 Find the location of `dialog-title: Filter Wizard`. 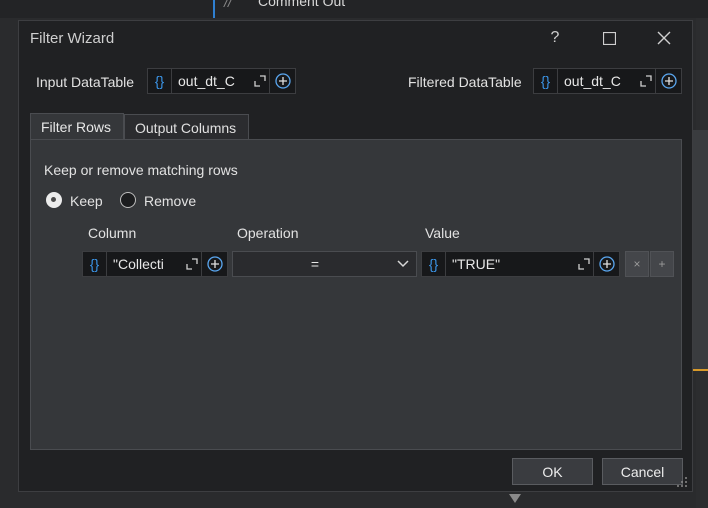

dialog-title: Filter Wizard is located at coordinates (72, 38).